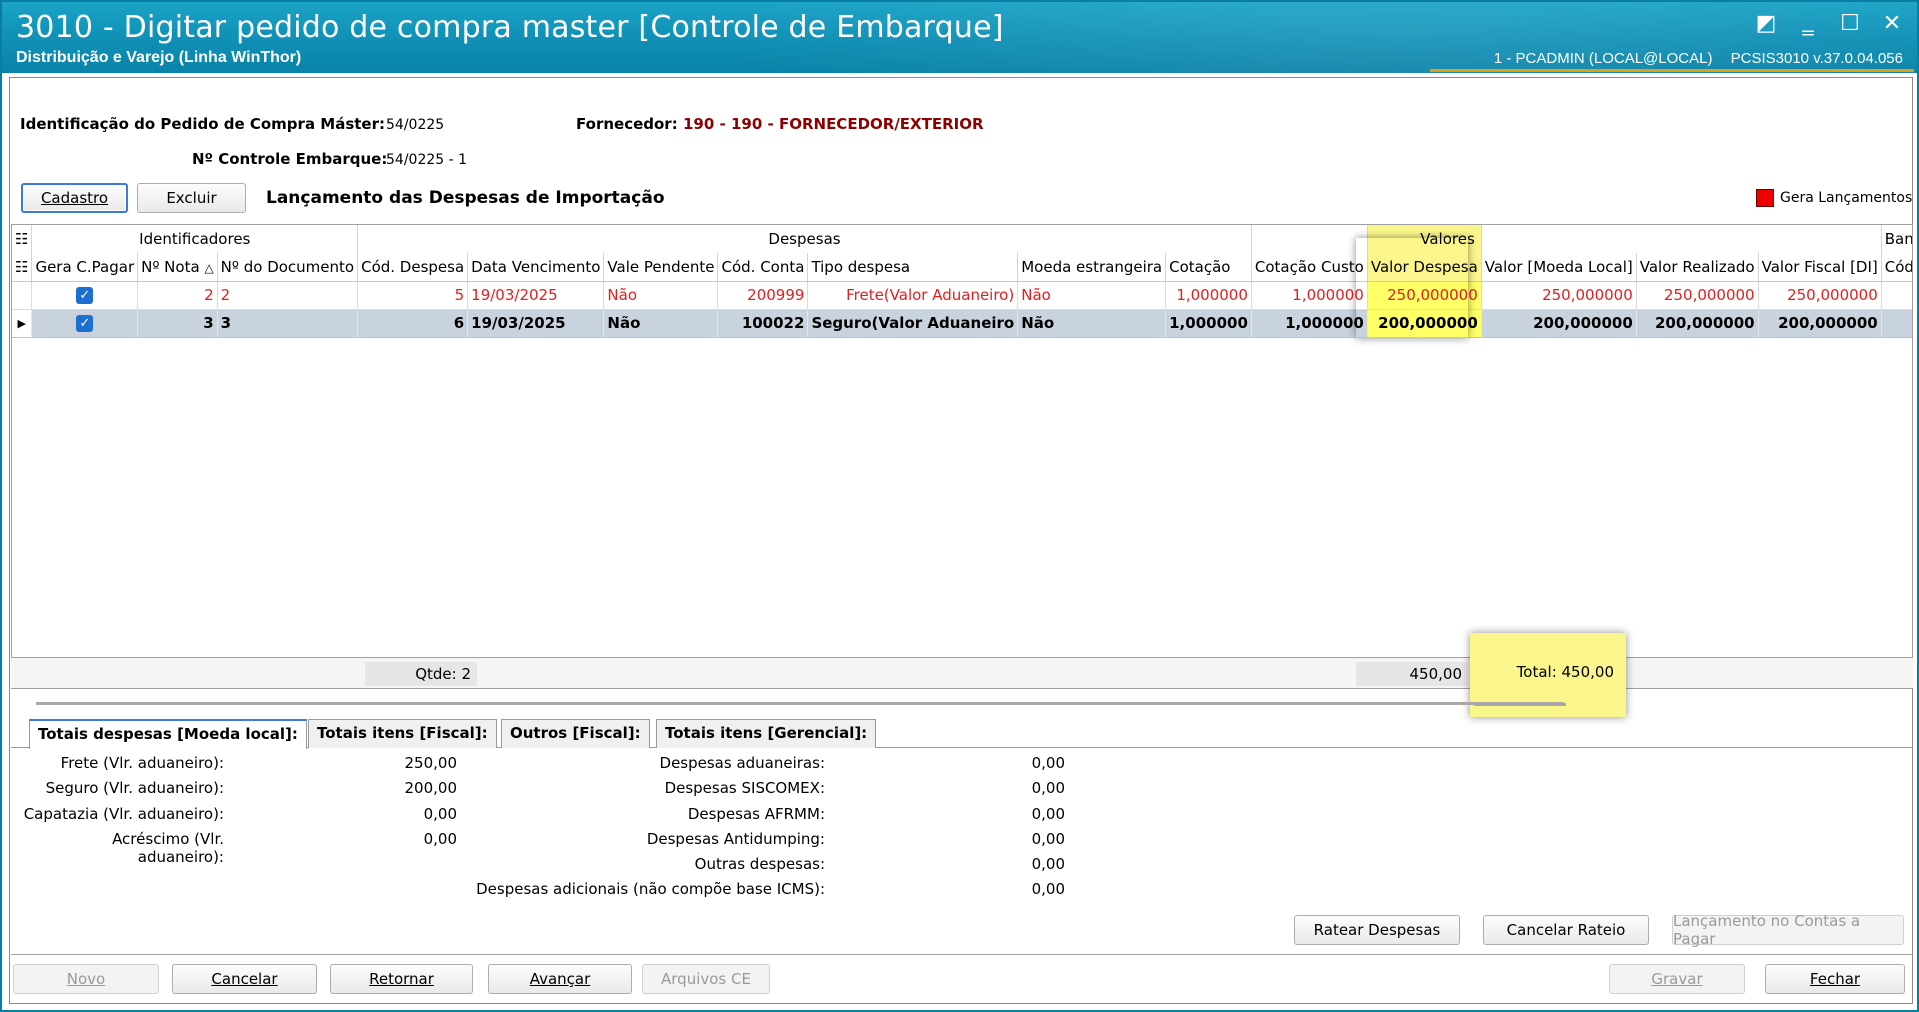 The height and width of the screenshot is (1012, 1919). What do you see at coordinates (1766, 24) in the screenshot?
I see `edit-window-icon: ◩` at bounding box center [1766, 24].